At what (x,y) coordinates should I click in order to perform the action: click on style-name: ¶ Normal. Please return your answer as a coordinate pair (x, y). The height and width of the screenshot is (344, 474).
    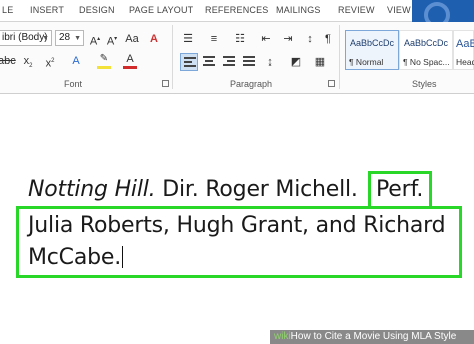
    Looking at the image, I should click on (366, 62).